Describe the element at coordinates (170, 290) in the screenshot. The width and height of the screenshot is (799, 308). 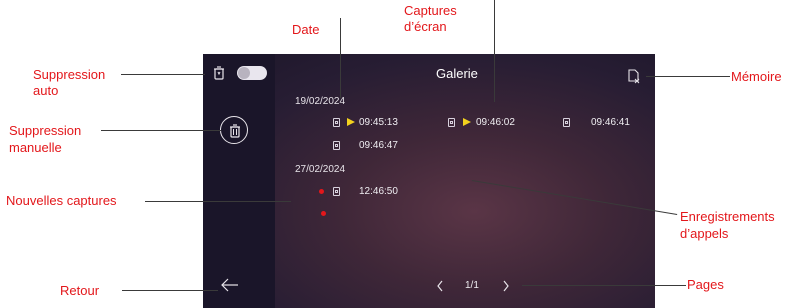
I see `callout-line-back` at that location.